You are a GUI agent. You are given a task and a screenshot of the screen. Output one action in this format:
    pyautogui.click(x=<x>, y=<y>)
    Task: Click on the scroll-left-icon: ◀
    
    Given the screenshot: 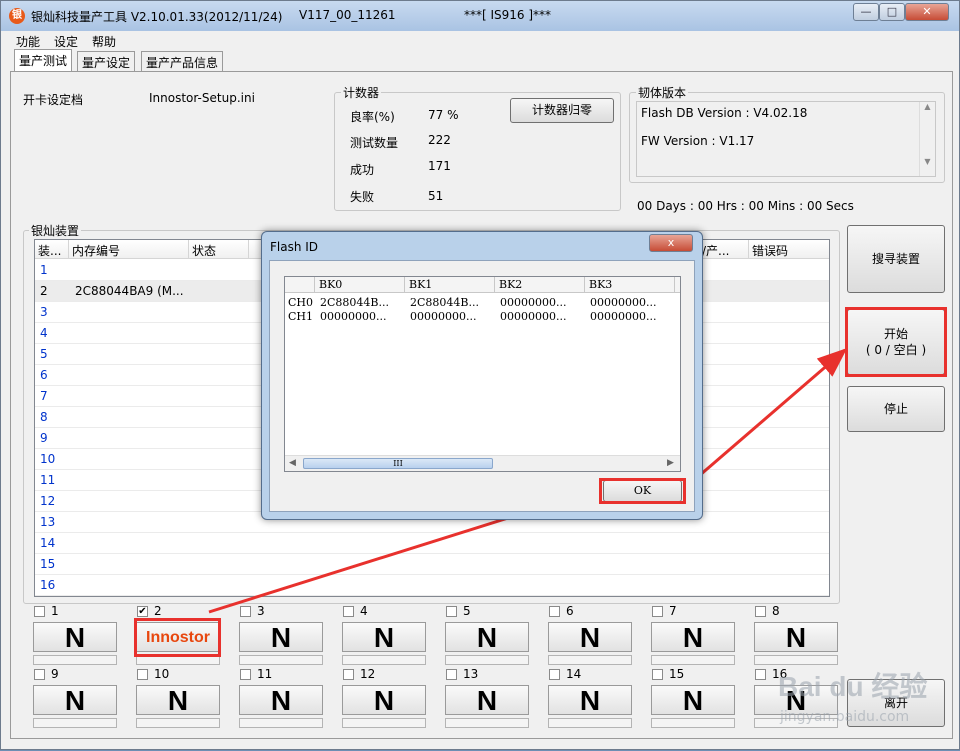 What is the action you would take?
    pyautogui.click(x=292, y=463)
    